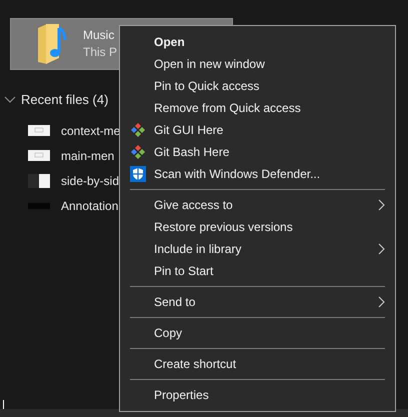  I want to click on folder-location: This P, so click(100, 52).